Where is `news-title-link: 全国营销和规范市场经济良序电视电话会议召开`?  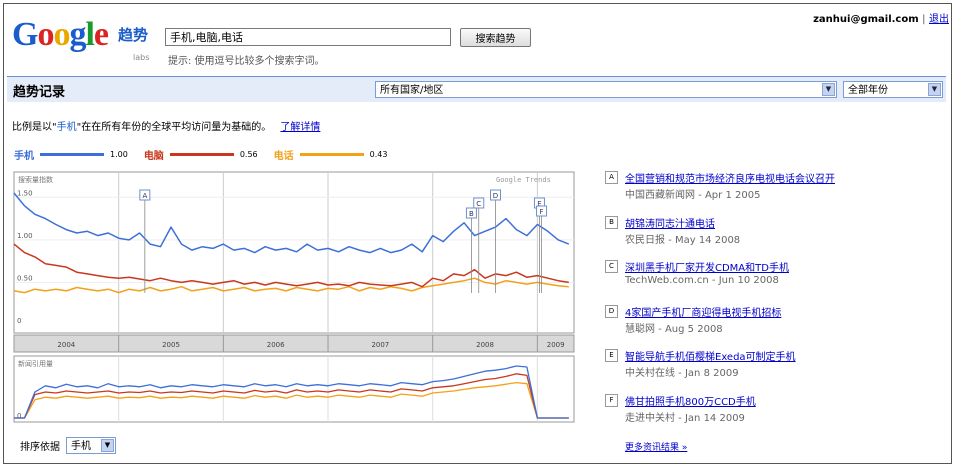 news-title-link: 全国营销和规范市场经济良序电视电话会议召开 is located at coordinates (730, 177).